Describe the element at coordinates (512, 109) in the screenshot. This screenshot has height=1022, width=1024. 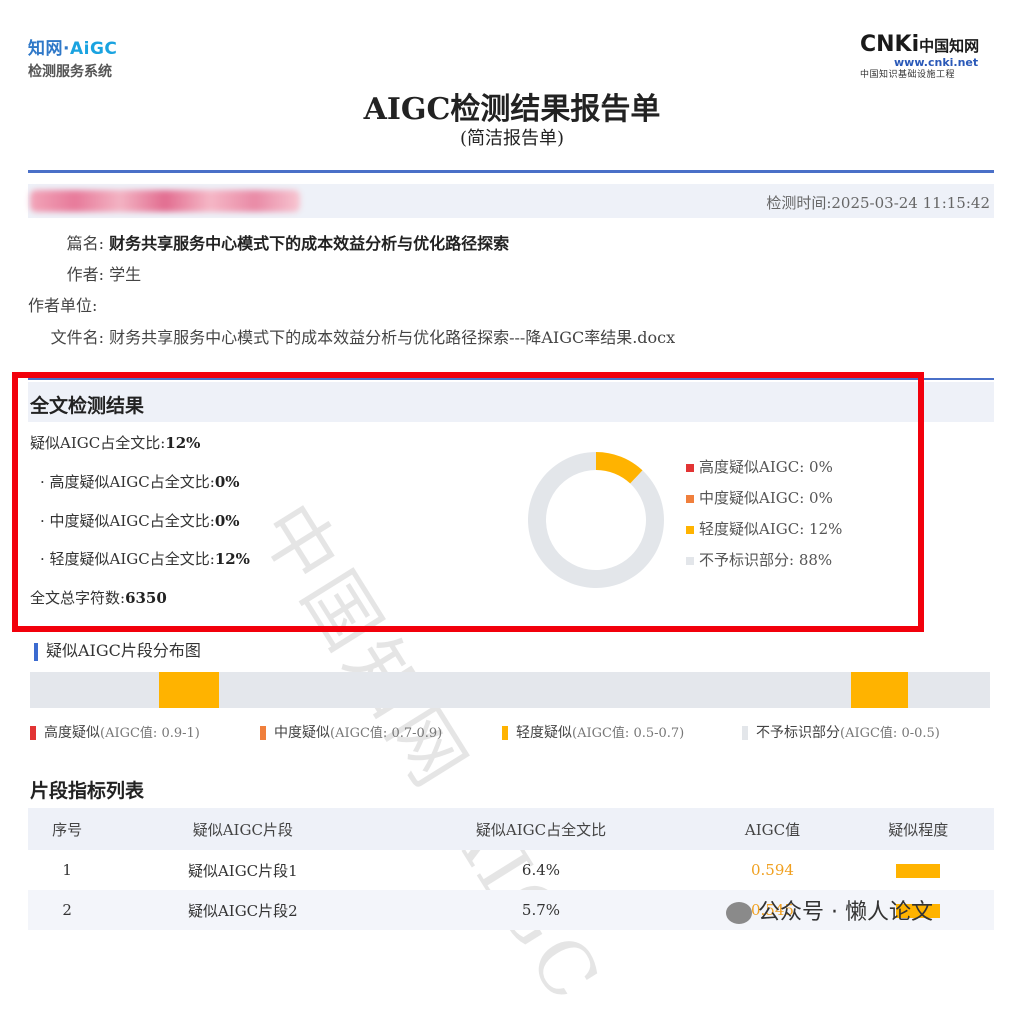
I see `report-title: AIGC检测结果报告单` at that location.